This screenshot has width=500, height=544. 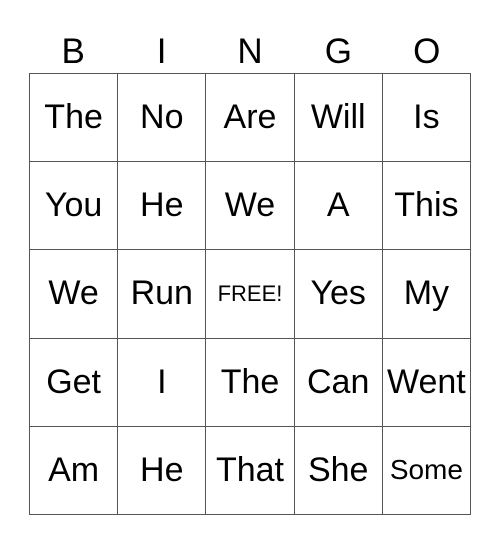 I want to click on bingo-cell: Are, so click(x=250, y=118).